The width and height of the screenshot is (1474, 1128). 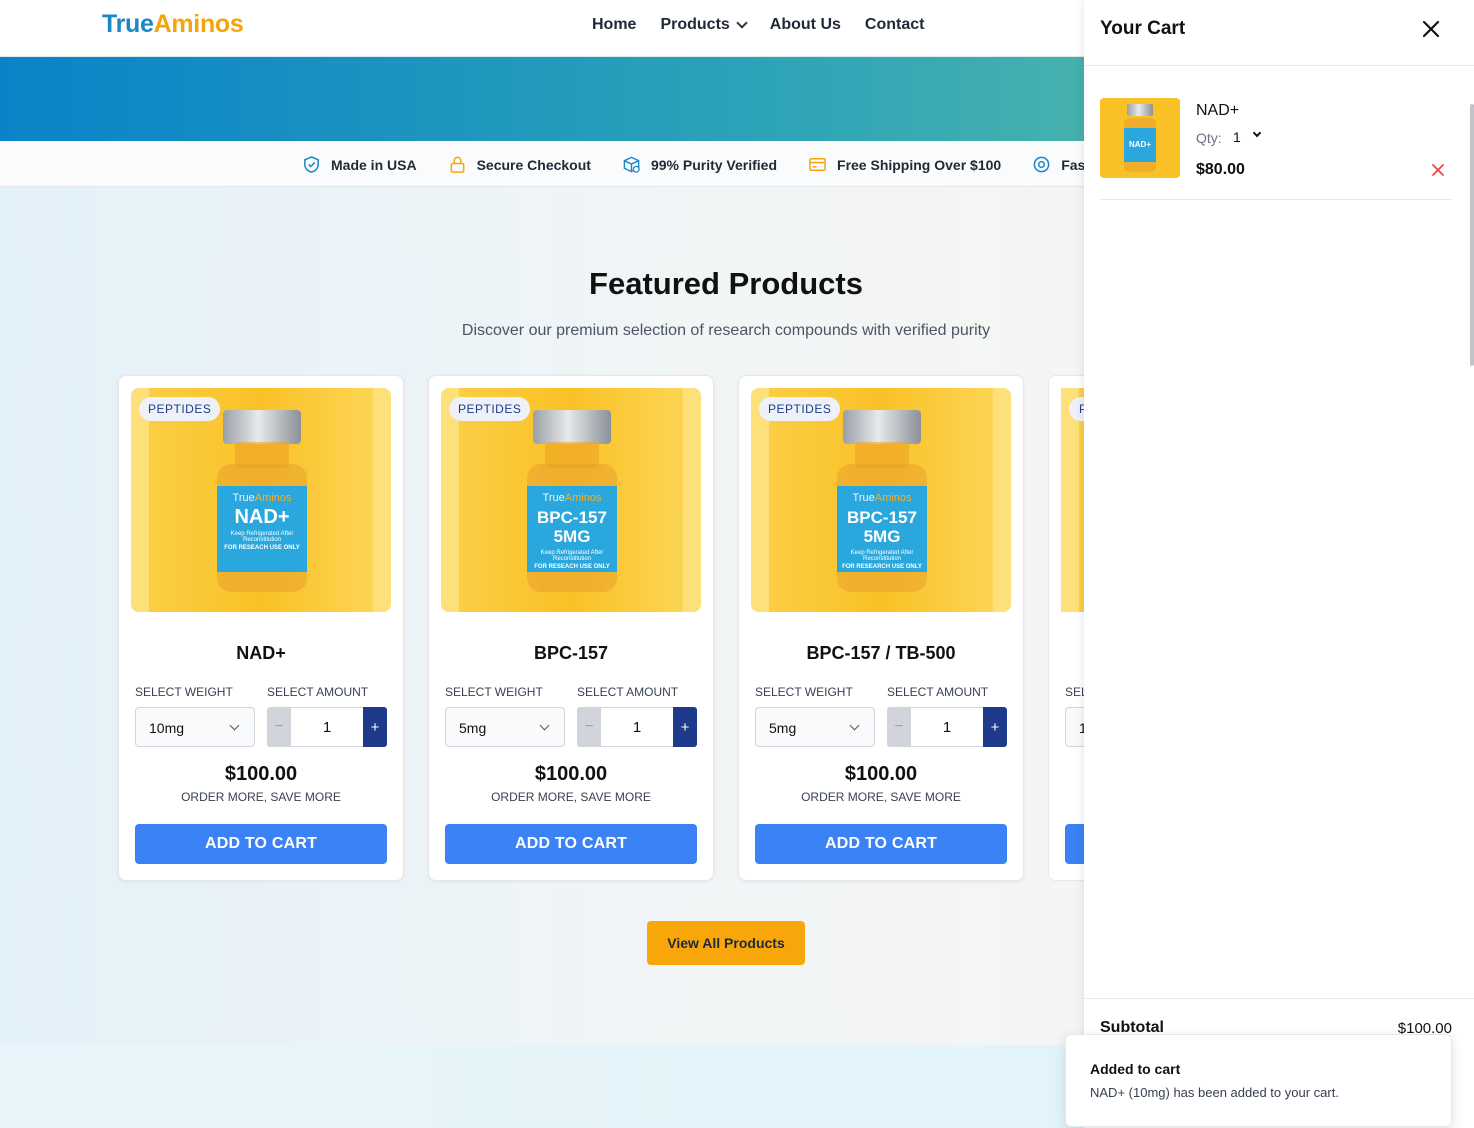 I want to click on remove-item-button, so click(x=1438, y=170).